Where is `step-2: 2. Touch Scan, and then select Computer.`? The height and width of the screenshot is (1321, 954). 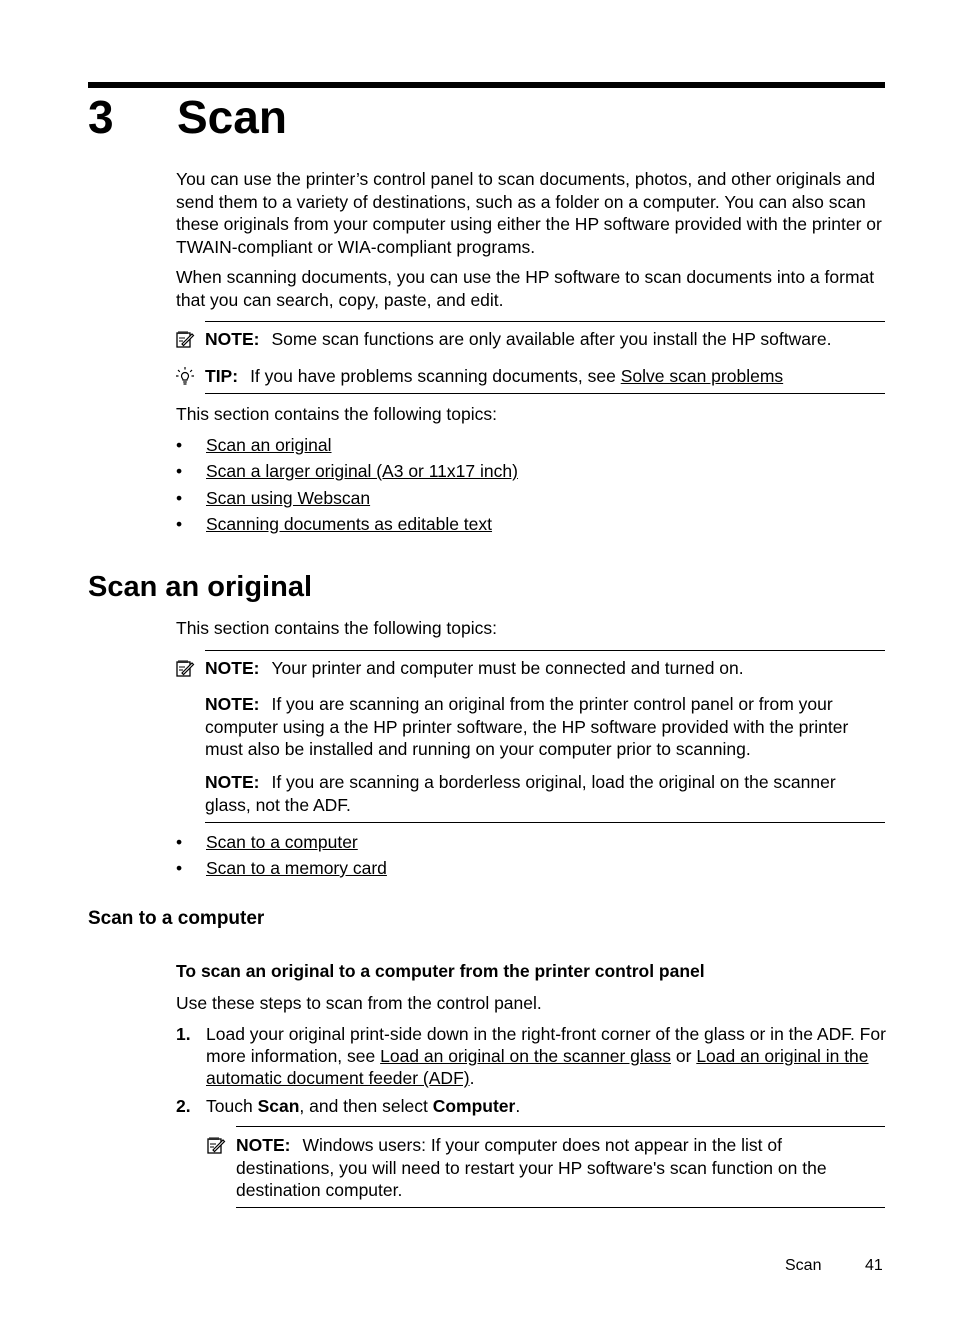 step-2: 2. Touch Scan, and then select Computer. is located at coordinates (531, 1107).